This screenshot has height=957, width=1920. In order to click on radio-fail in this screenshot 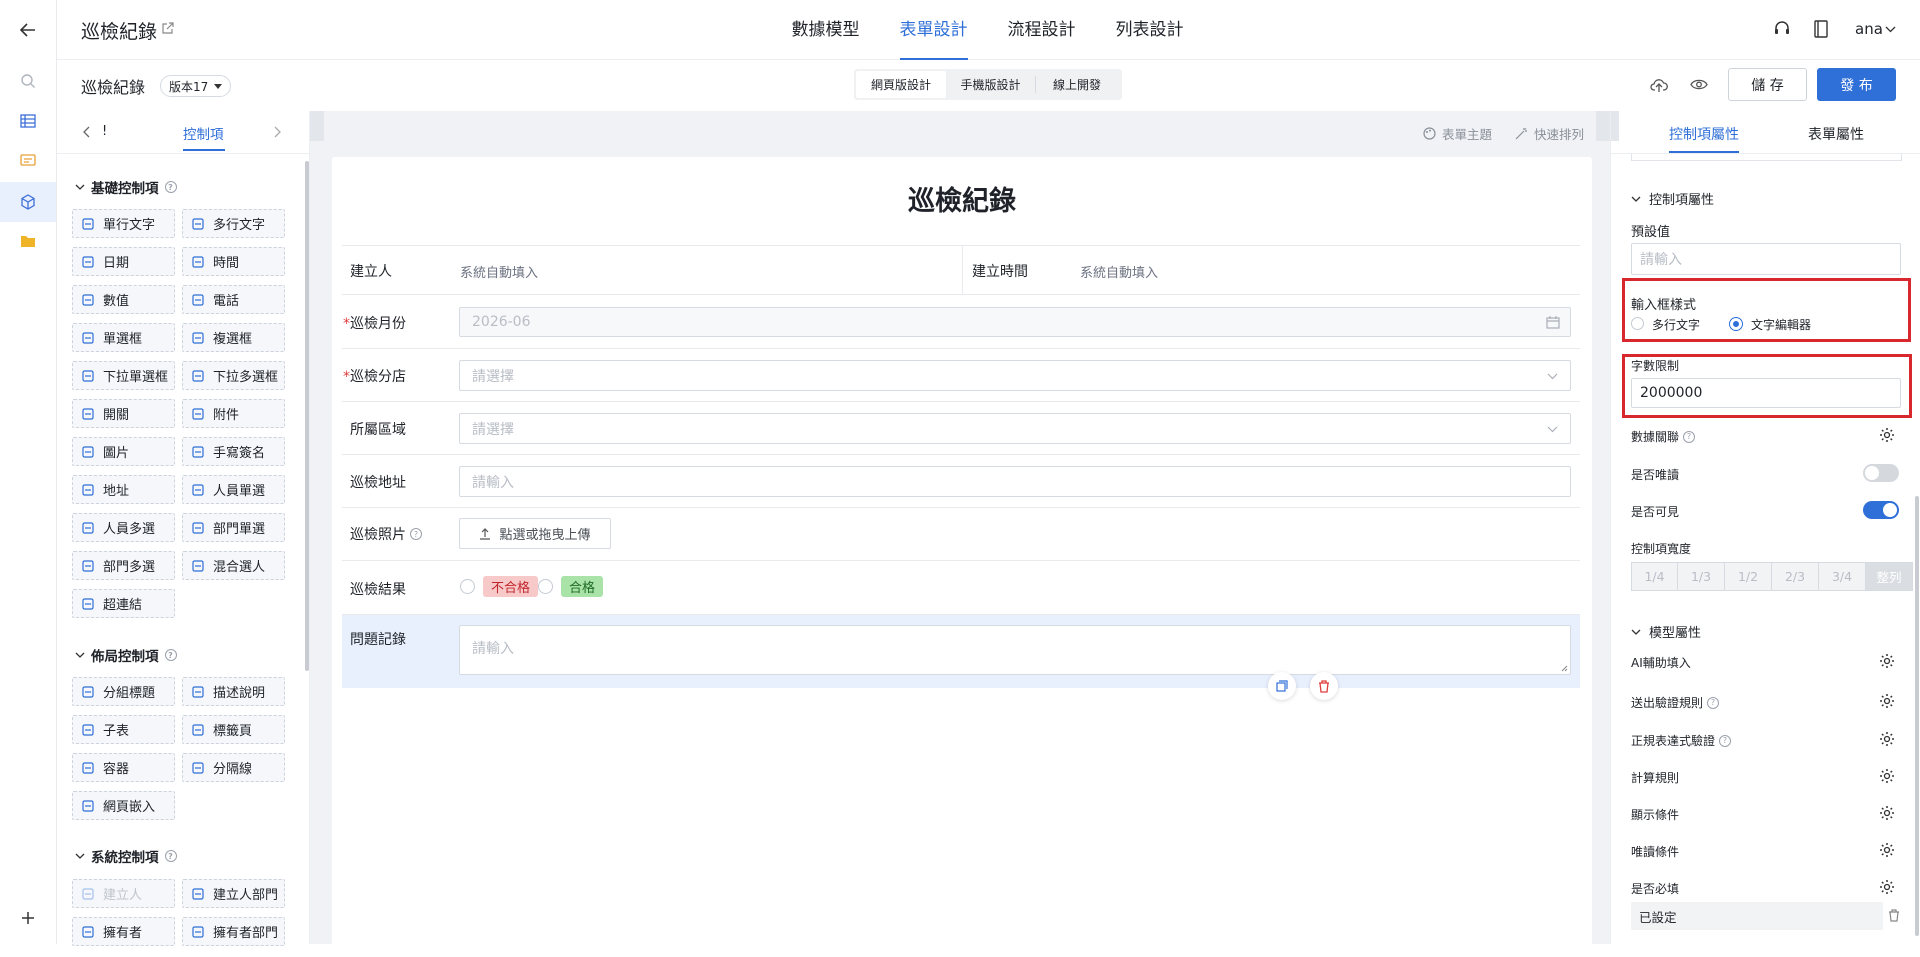, I will do `click(467, 586)`.